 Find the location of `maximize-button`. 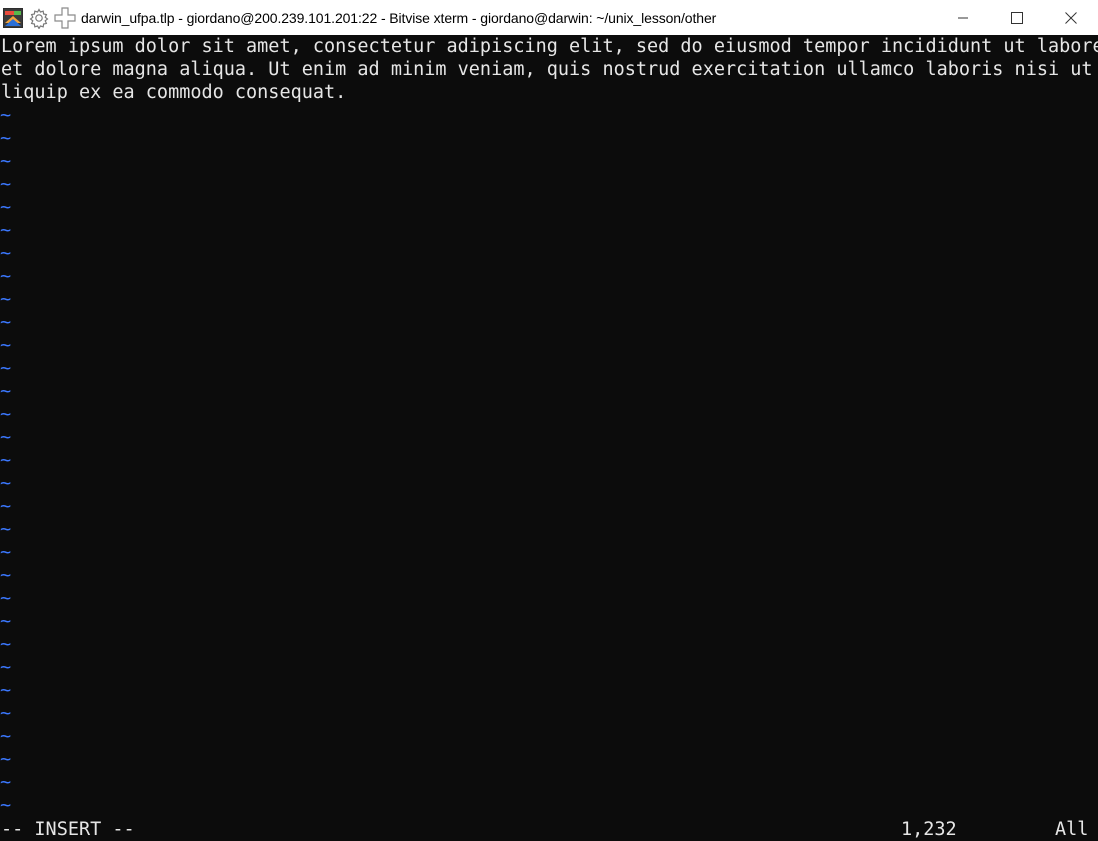

maximize-button is located at coordinates (1017, 17).